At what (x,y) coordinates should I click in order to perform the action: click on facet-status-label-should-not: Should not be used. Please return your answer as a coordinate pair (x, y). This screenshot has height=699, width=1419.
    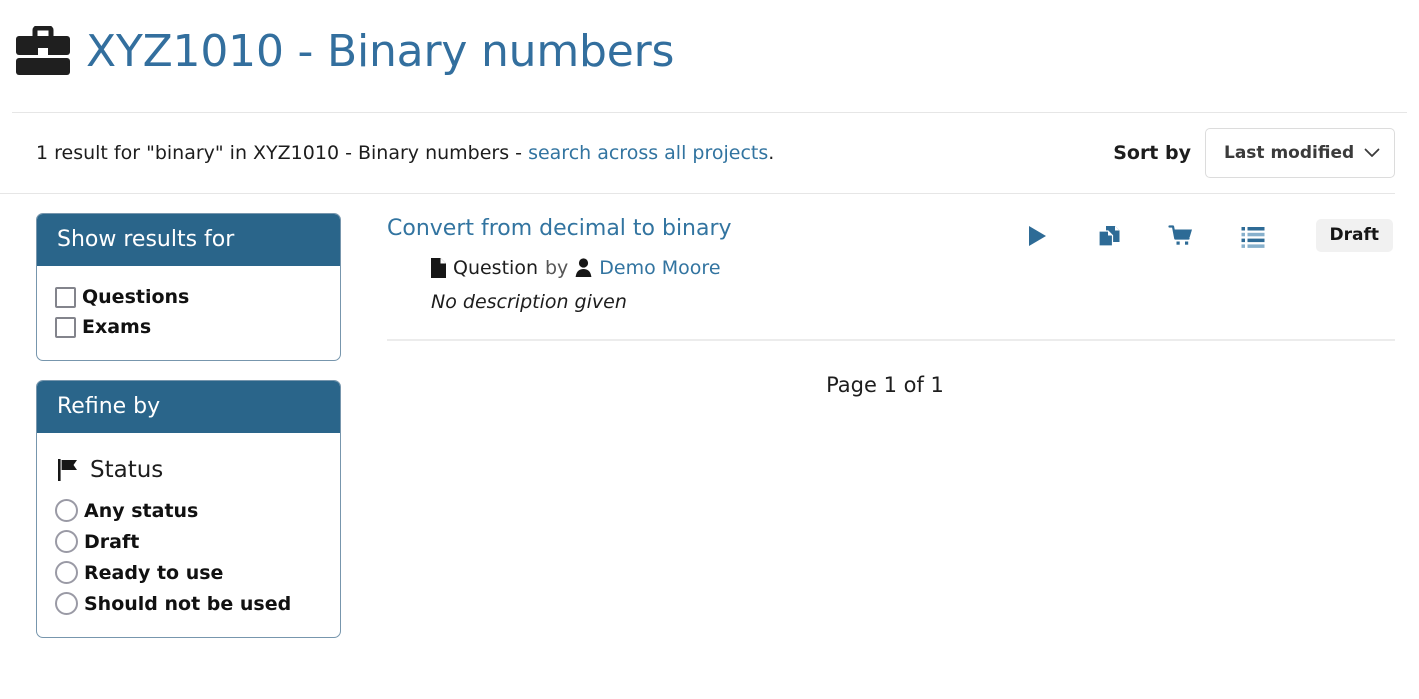
    Looking at the image, I should click on (188, 603).